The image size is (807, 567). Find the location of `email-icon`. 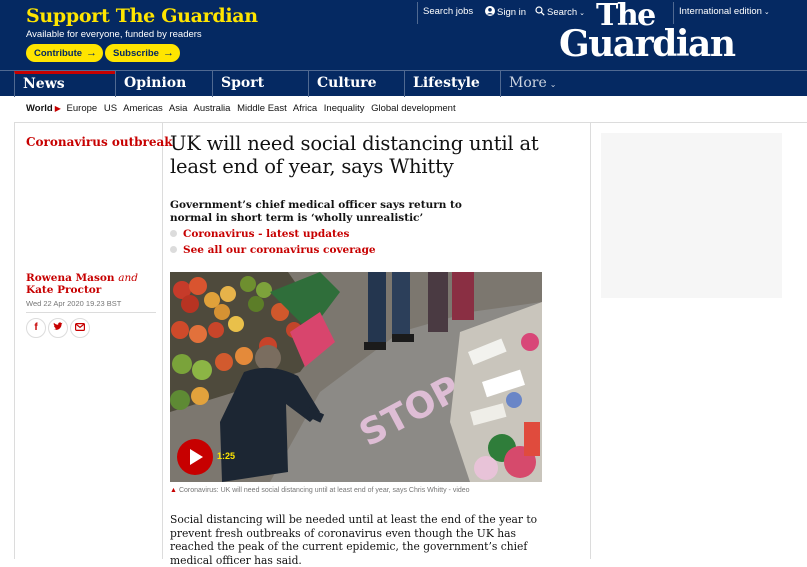

email-icon is located at coordinates (80, 327).